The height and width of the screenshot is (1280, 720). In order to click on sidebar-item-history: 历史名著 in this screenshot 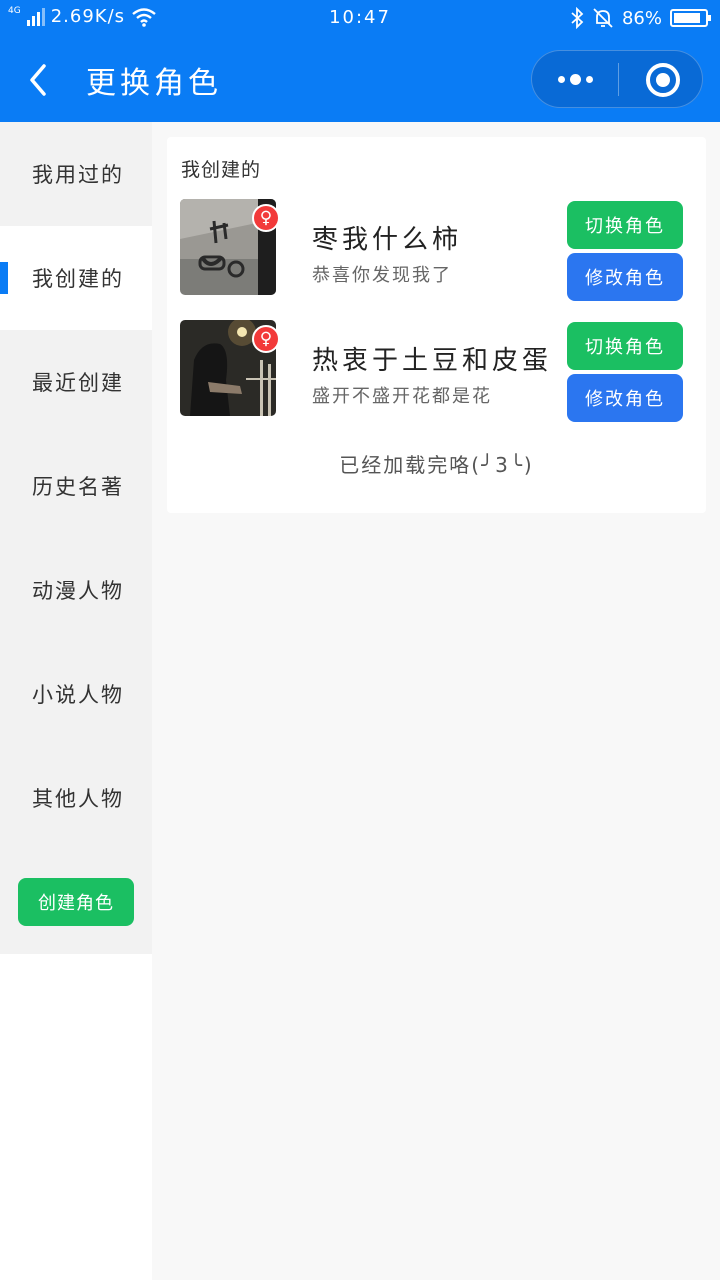, I will do `click(76, 486)`.